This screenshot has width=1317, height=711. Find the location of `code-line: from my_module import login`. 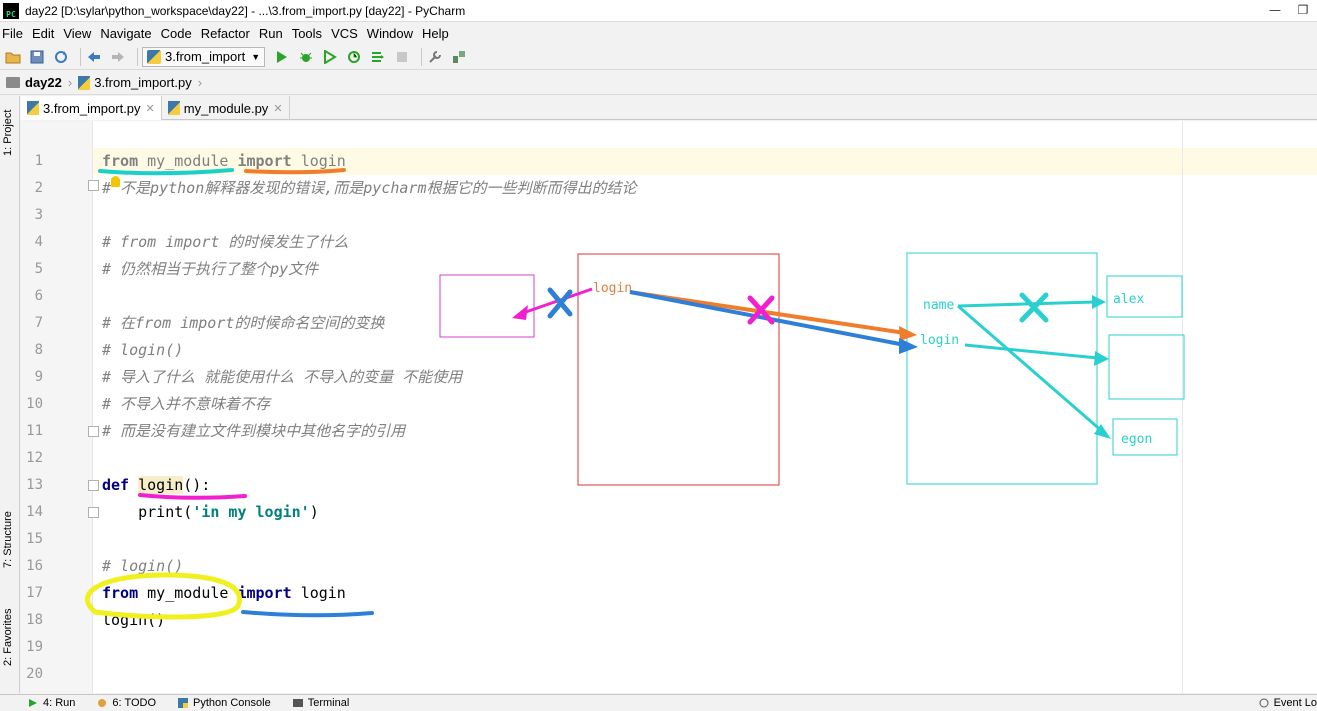

code-line: from my_module import login is located at coordinates (224, 593).